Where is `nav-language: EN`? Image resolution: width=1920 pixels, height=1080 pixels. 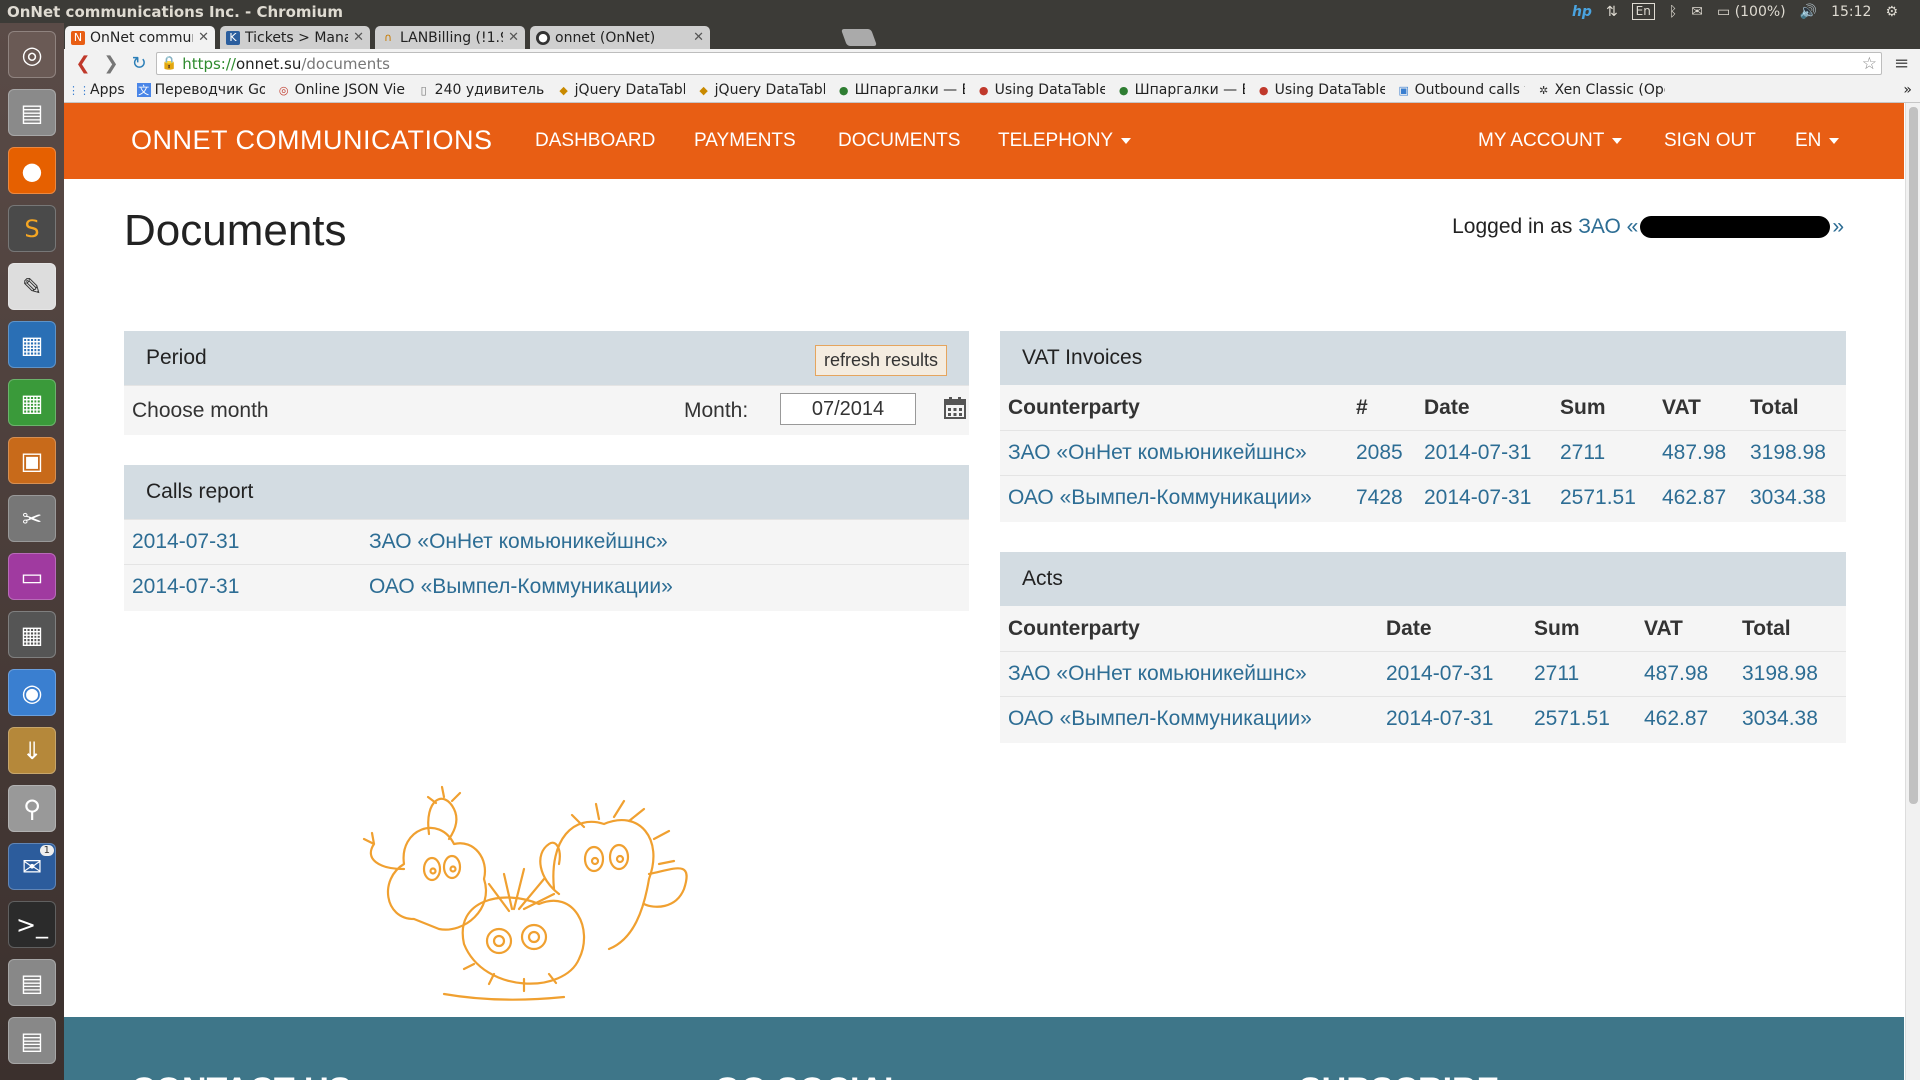
nav-language: EN is located at coordinates (1817, 141).